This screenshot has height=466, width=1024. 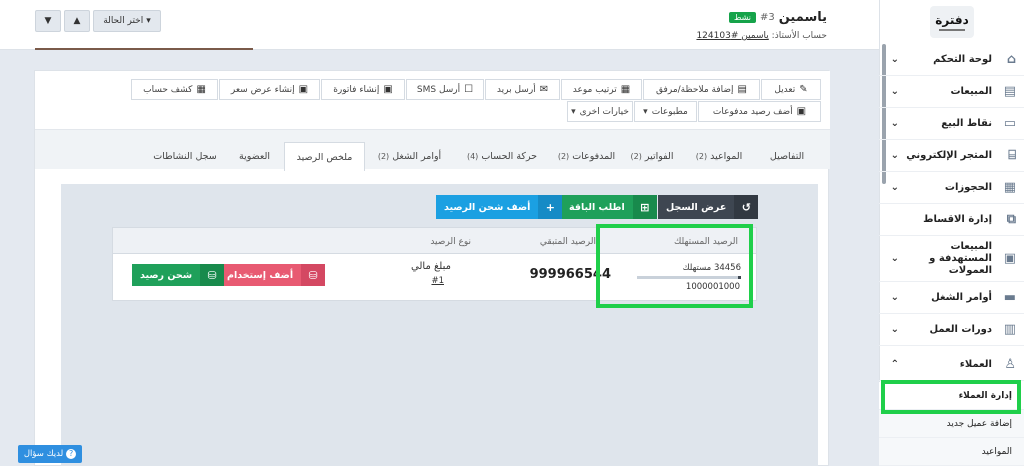 What do you see at coordinates (742, 89) in the screenshot?
I see `note-icon: ▤` at bounding box center [742, 89].